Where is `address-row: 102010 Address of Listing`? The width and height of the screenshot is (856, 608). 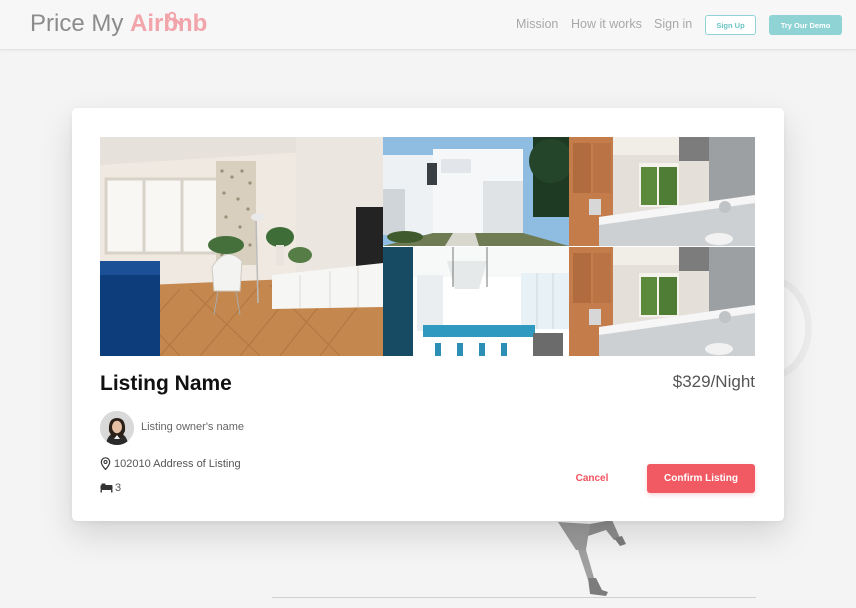
address-row: 102010 Address of Listing is located at coordinates (170, 463).